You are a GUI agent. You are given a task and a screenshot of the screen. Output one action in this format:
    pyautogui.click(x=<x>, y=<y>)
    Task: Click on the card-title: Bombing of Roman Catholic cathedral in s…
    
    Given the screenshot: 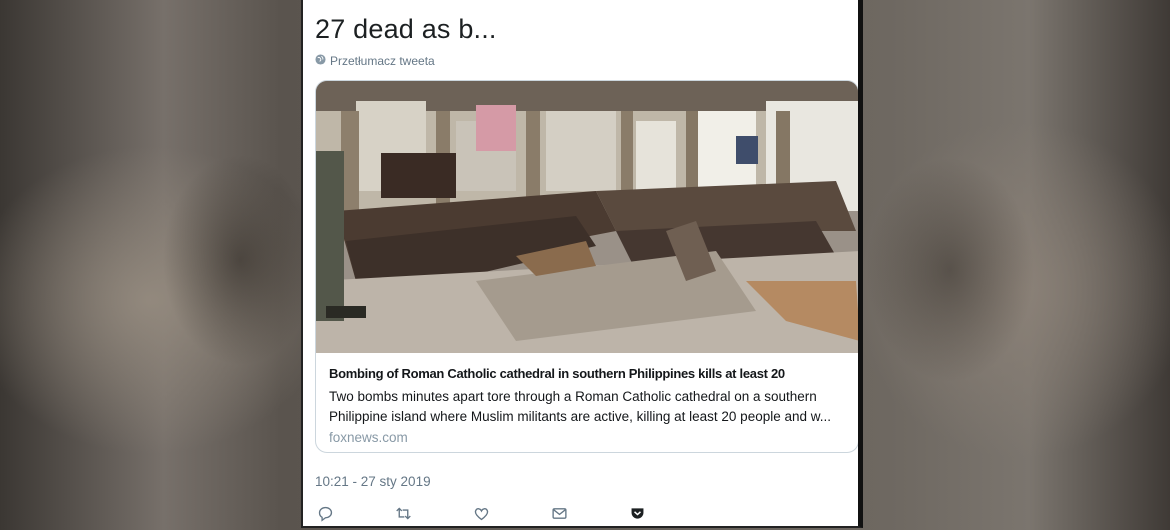 What is the action you would take?
    pyautogui.click(x=557, y=373)
    